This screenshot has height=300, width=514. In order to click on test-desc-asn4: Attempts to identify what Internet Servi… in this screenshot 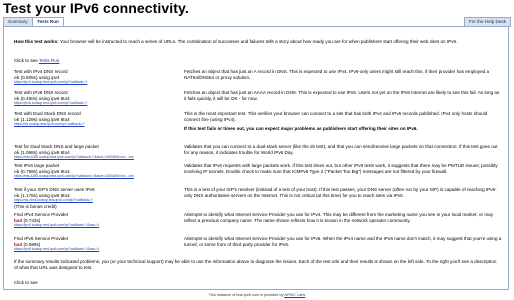, I will do `click(339, 217)`.